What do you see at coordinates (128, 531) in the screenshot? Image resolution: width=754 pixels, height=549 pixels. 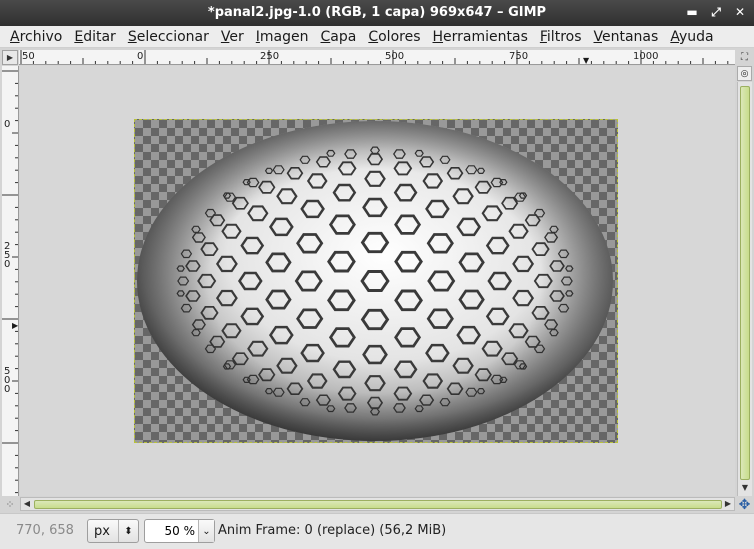 I see `unit-spin-icon: ⬍` at bounding box center [128, 531].